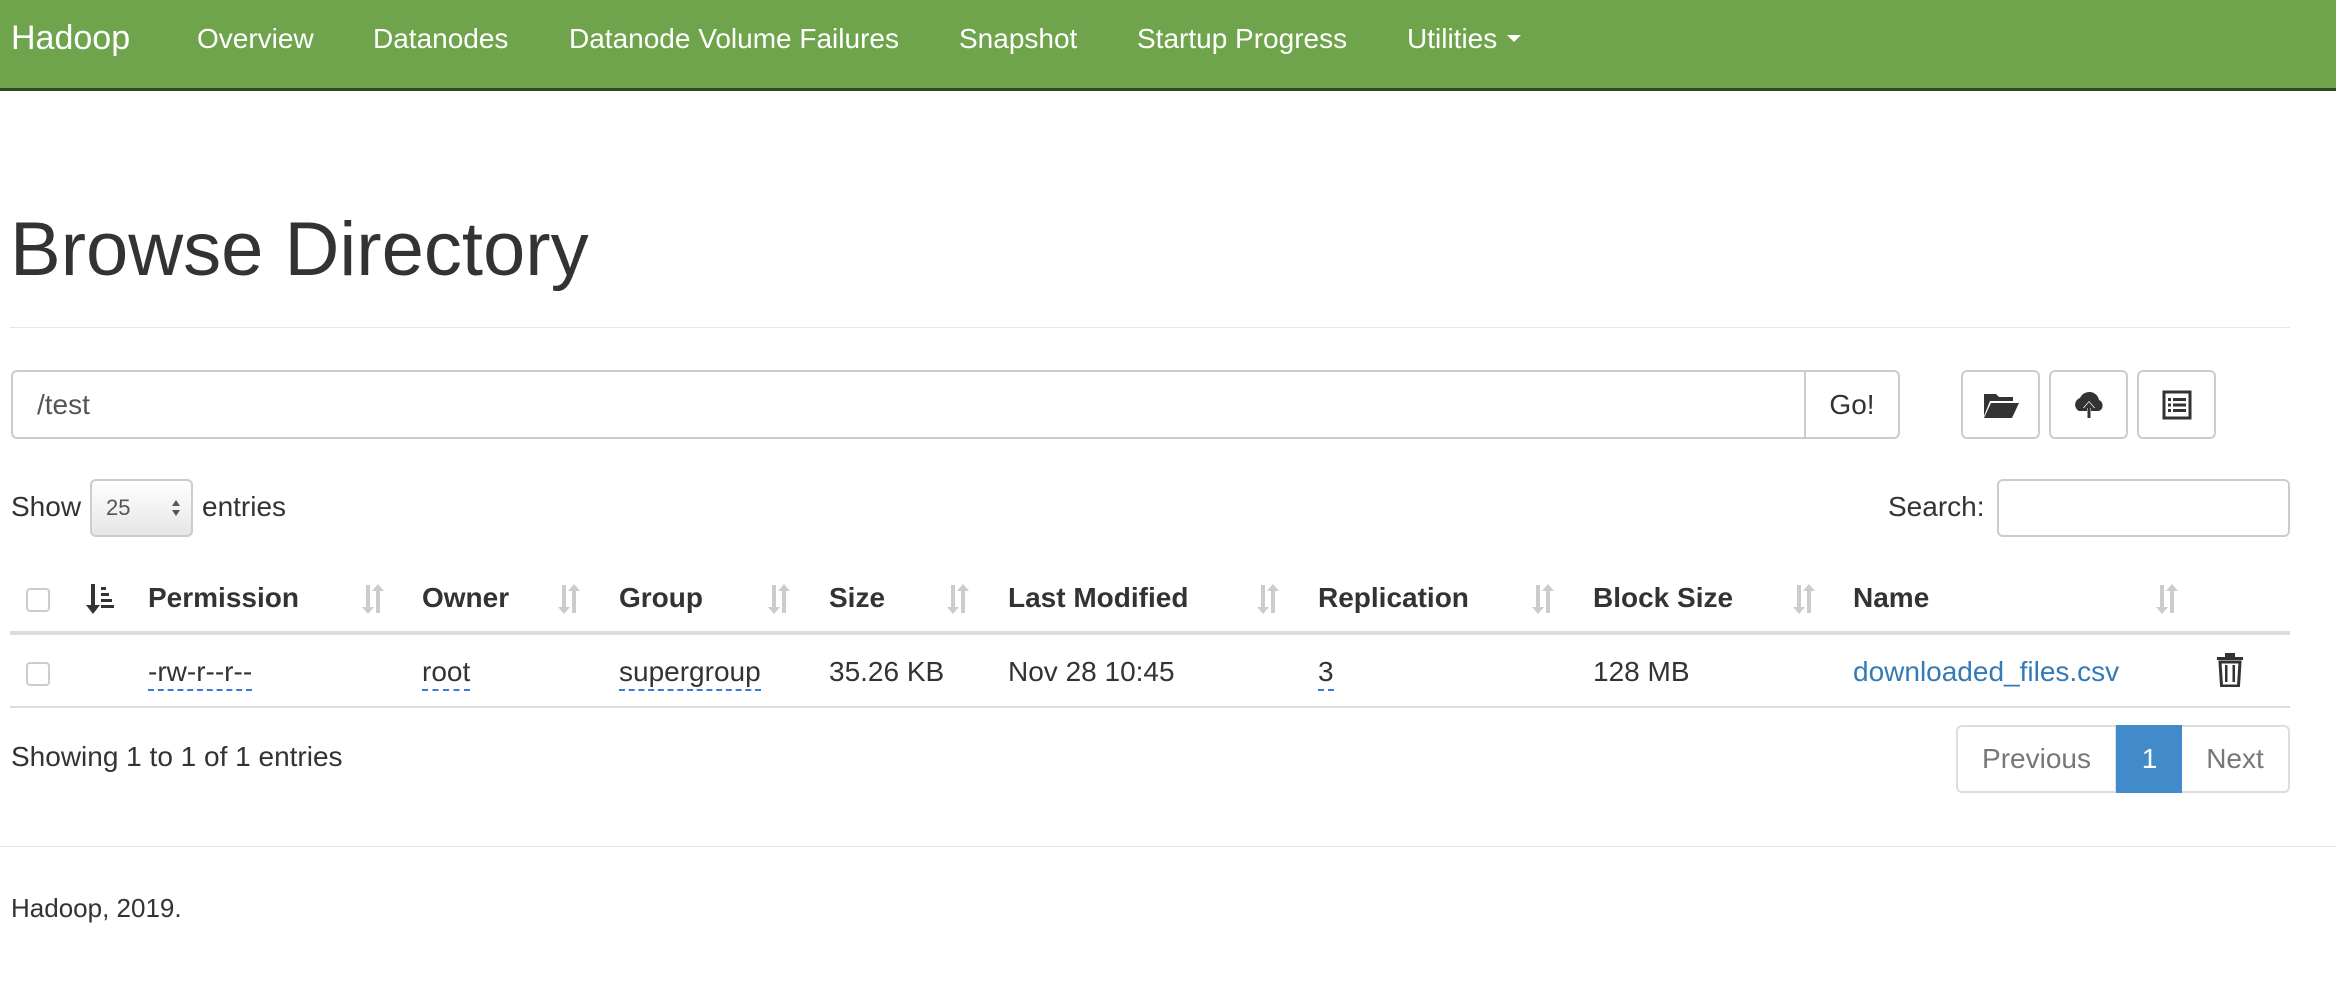 The width and height of the screenshot is (2336, 1008). Describe the element at coordinates (1150, 327) in the screenshot. I see `title-divider` at that location.